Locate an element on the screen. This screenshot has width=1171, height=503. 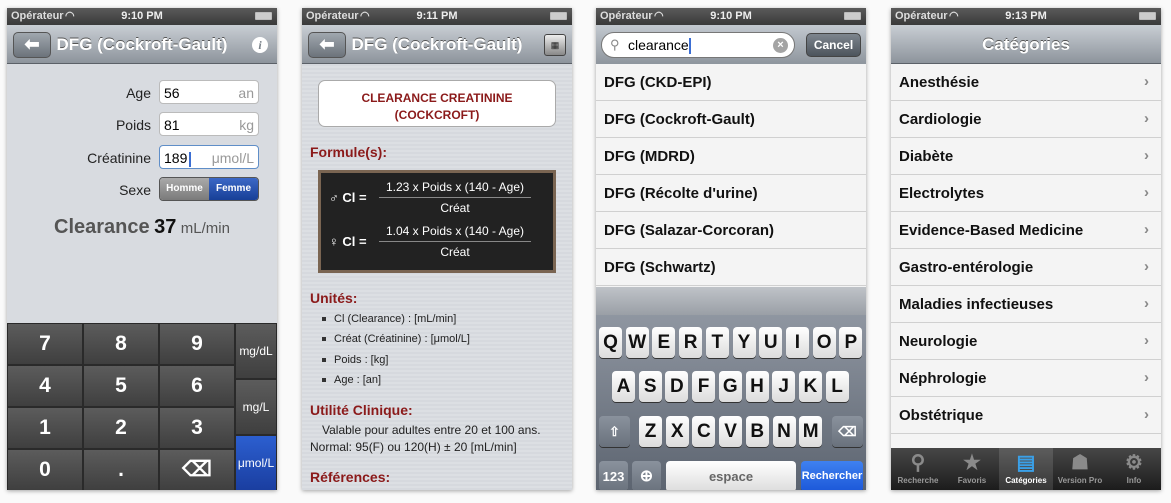
key-b: B is located at coordinates (757, 431).